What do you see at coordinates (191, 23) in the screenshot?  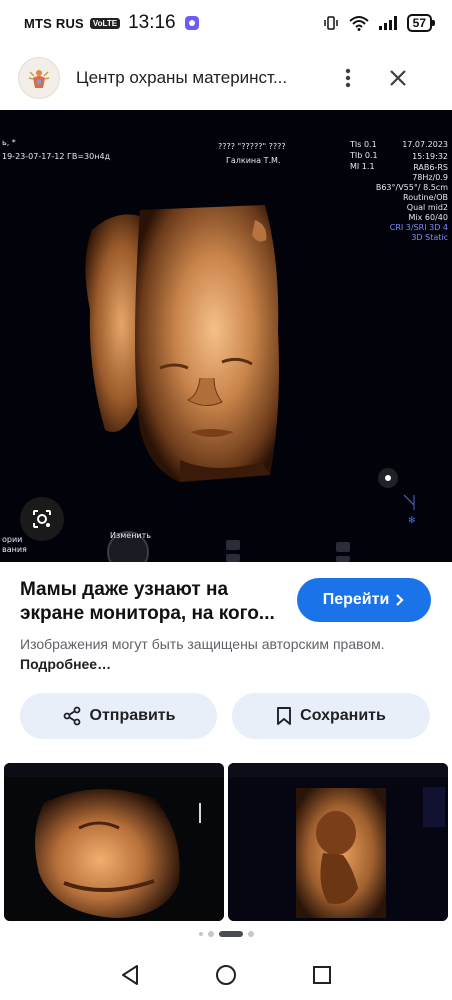 I see `message-icon` at bounding box center [191, 23].